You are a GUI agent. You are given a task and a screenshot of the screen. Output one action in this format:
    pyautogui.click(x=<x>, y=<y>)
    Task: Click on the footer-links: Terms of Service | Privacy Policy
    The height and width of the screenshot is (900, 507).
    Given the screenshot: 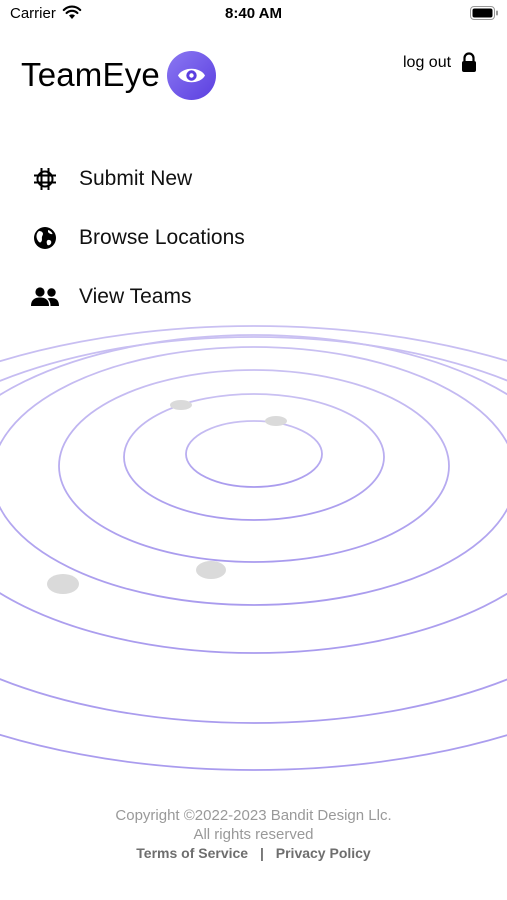 What is the action you would take?
    pyautogui.click(x=253, y=853)
    